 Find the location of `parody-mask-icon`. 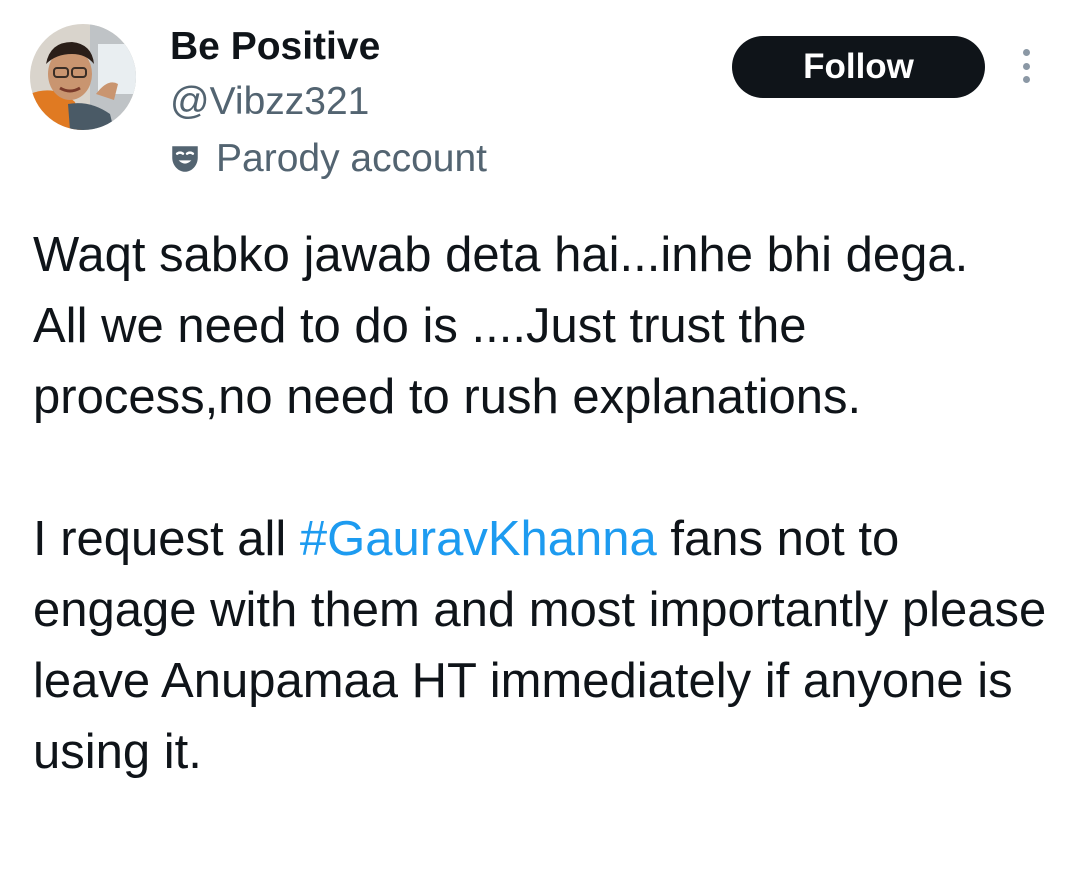

parody-mask-icon is located at coordinates (185, 159).